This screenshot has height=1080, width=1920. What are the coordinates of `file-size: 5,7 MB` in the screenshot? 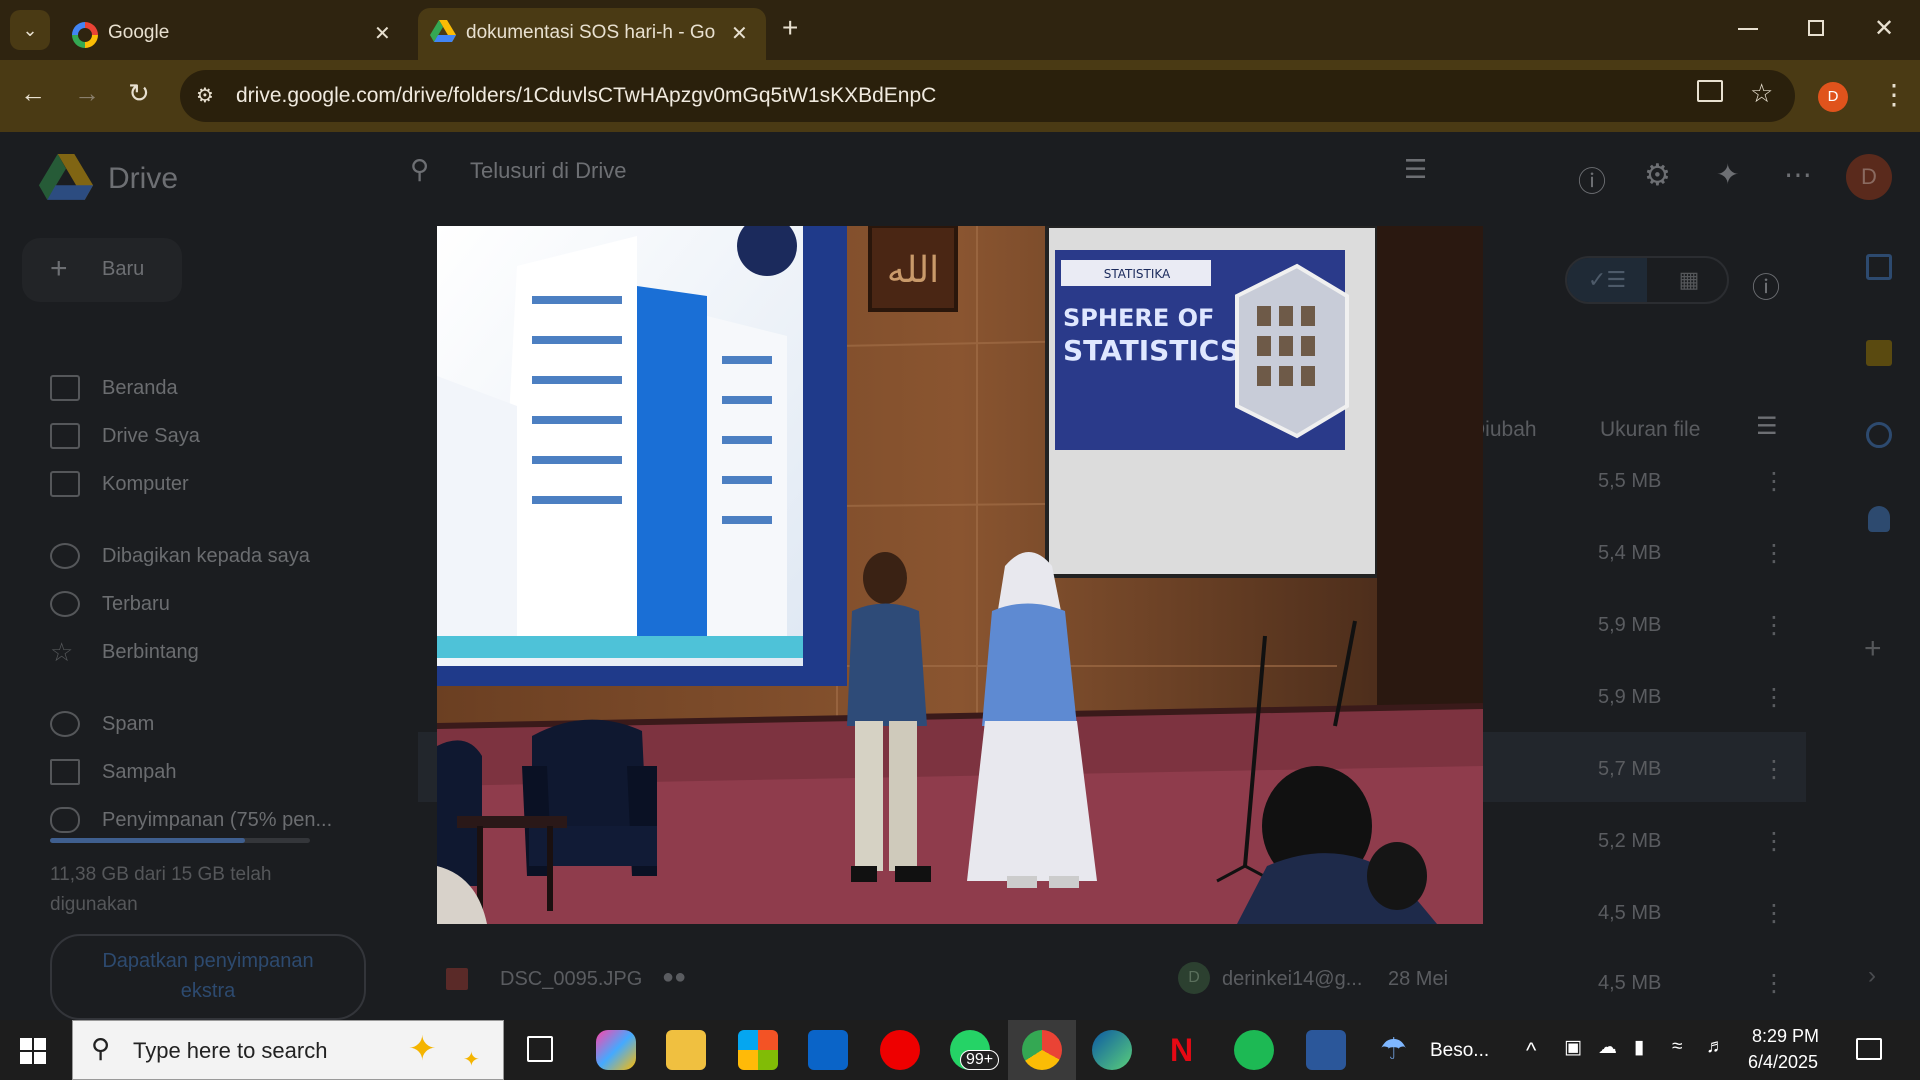 It's located at (1630, 769).